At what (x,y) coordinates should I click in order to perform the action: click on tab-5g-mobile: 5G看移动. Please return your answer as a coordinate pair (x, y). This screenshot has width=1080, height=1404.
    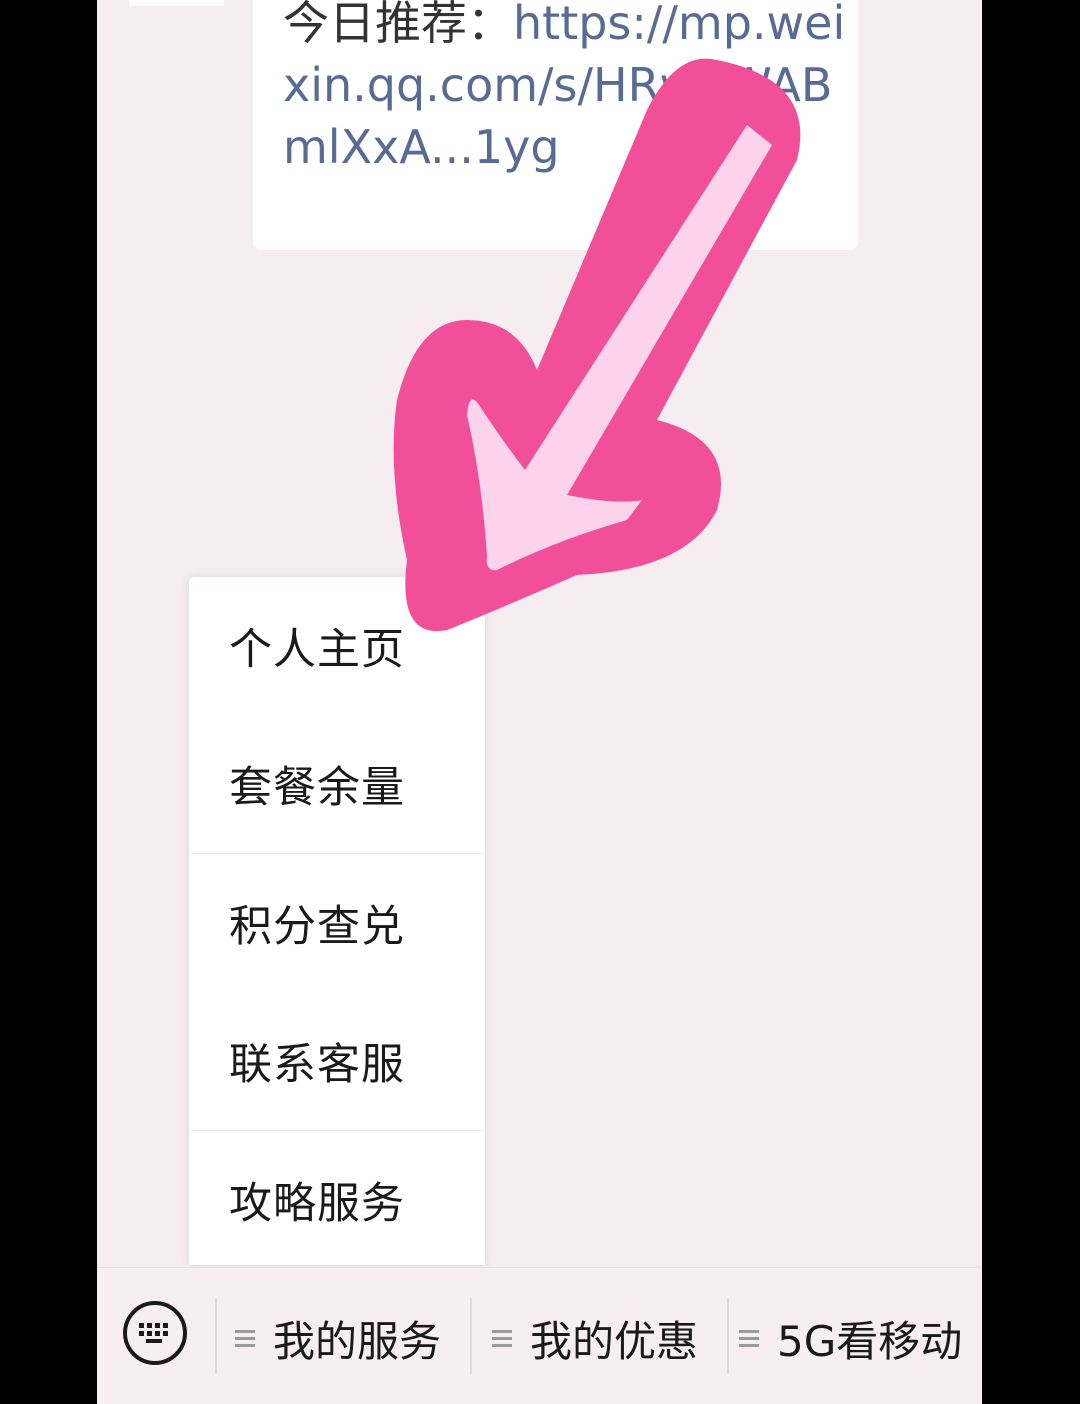
    Looking at the image, I should click on (850, 1338).